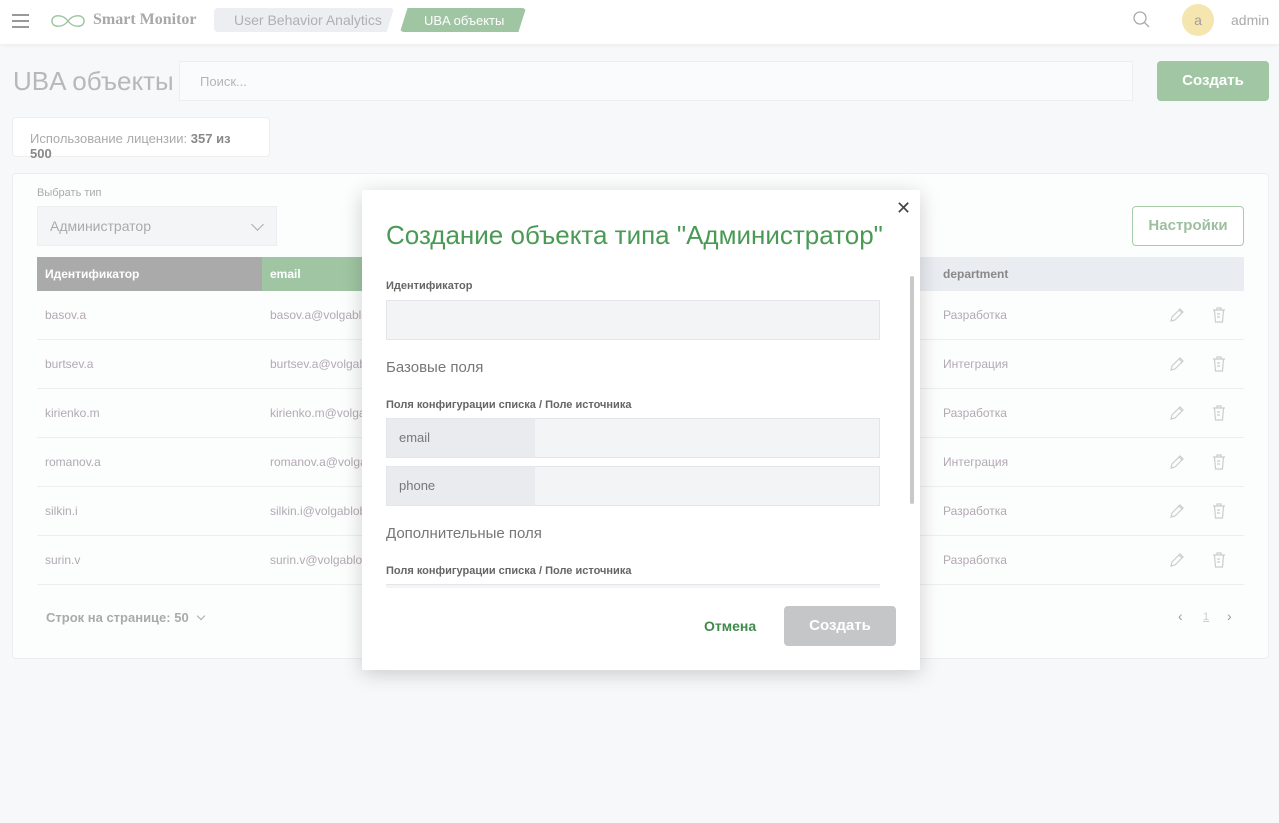 The height and width of the screenshot is (823, 1279). Describe the element at coordinates (319, 315) in the screenshot. I see `cell-email: basov.a@volgablo` at that location.